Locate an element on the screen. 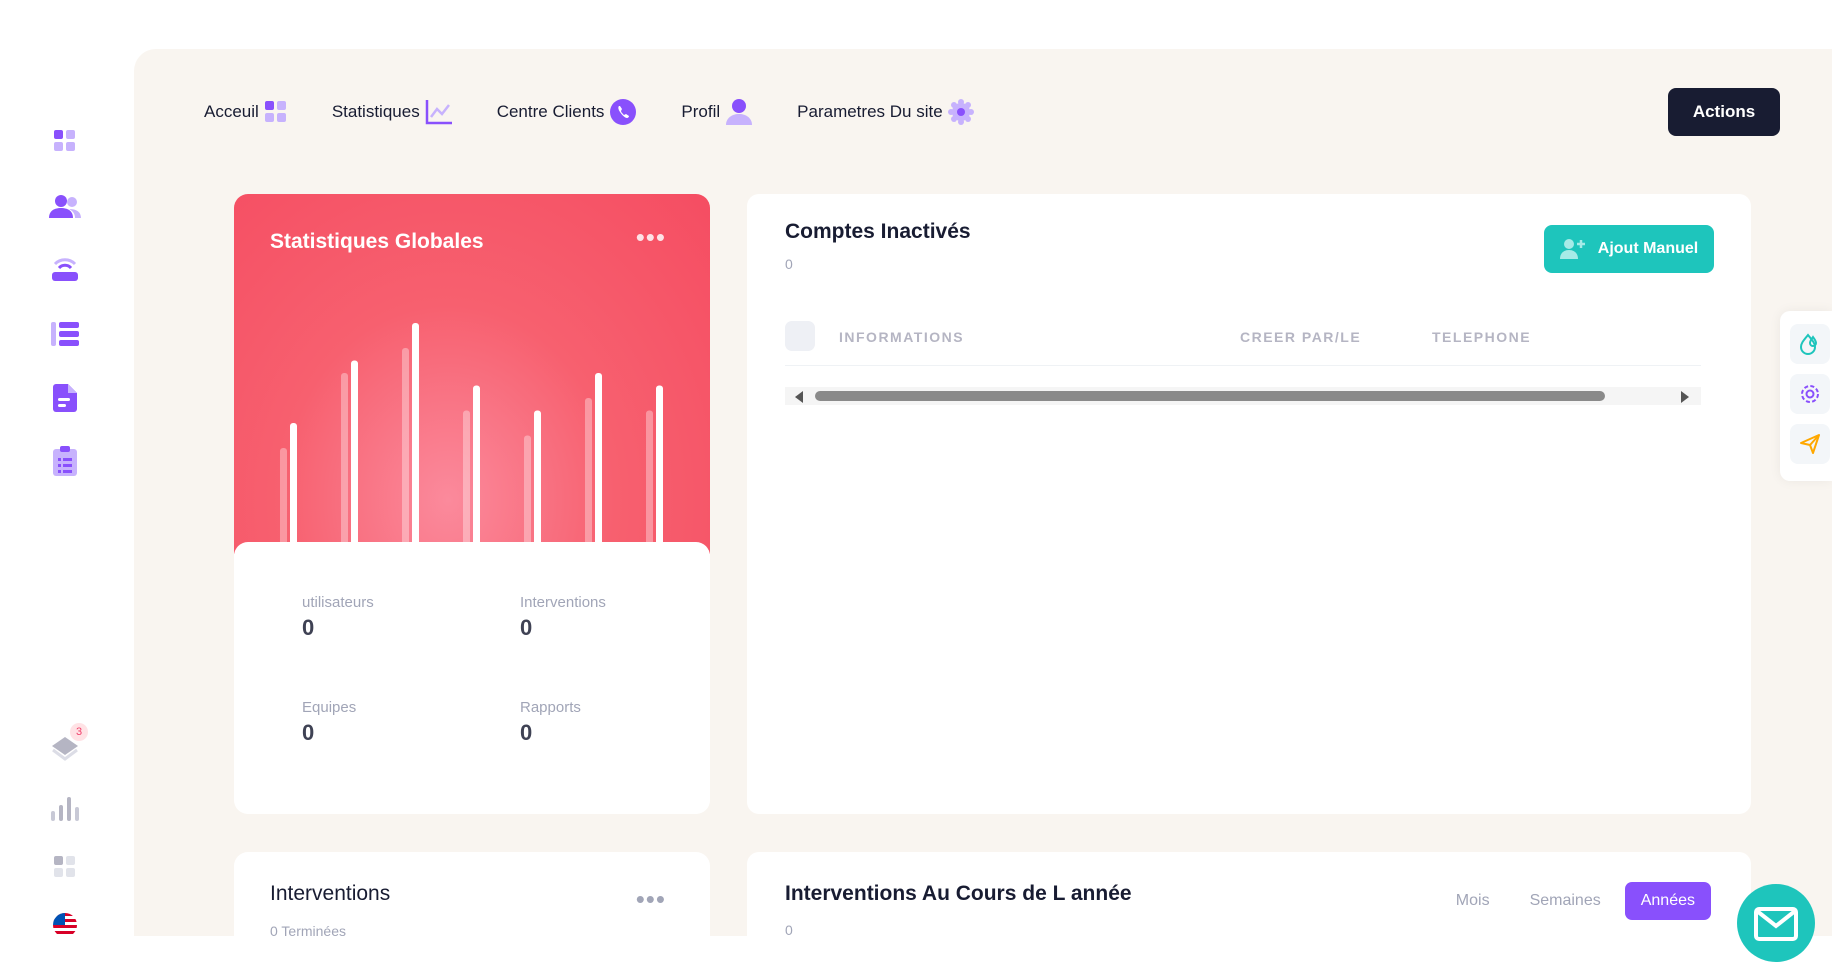 Image resolution: width=1832 pixels, height=962 pixels. metric-utilisateurs: utilisateurs 0 is located at coordinates (338, 617).